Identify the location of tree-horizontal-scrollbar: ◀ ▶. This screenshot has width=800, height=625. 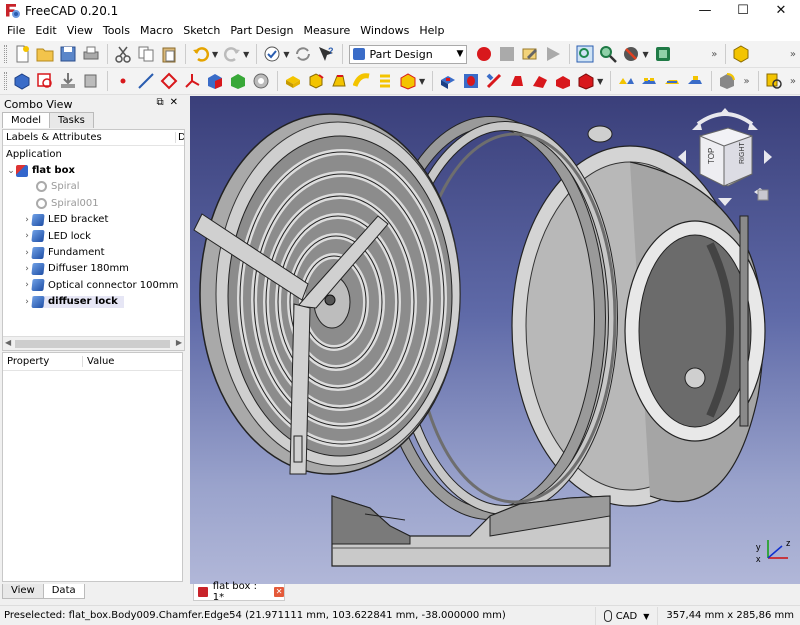
(93, 343).